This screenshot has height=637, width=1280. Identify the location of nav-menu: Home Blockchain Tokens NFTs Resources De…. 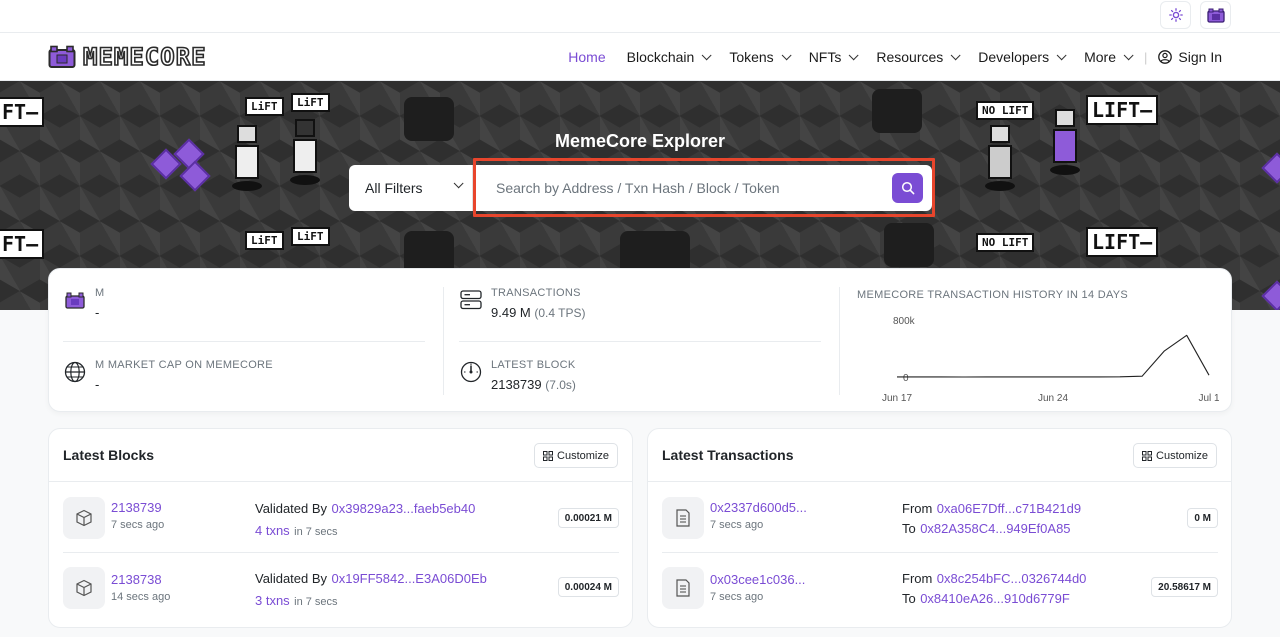
(884, 57).